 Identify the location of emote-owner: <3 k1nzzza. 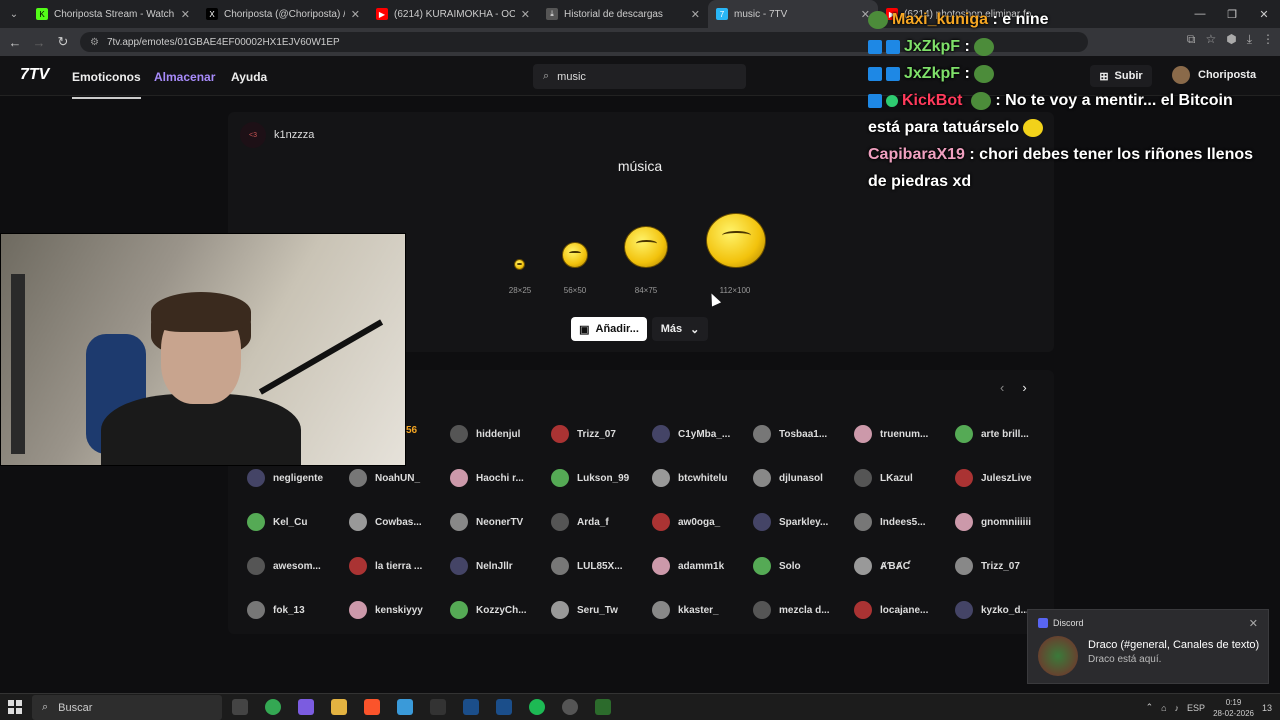
(277, 135).